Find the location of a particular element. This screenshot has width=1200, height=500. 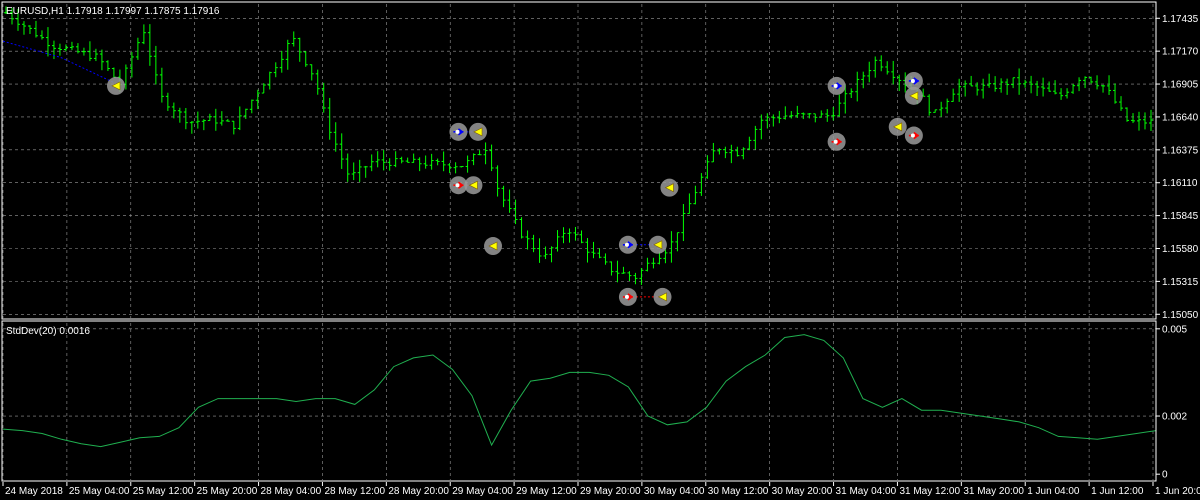

time-tick-label: 25 May 12:00 is located at coordinates (163, 491).